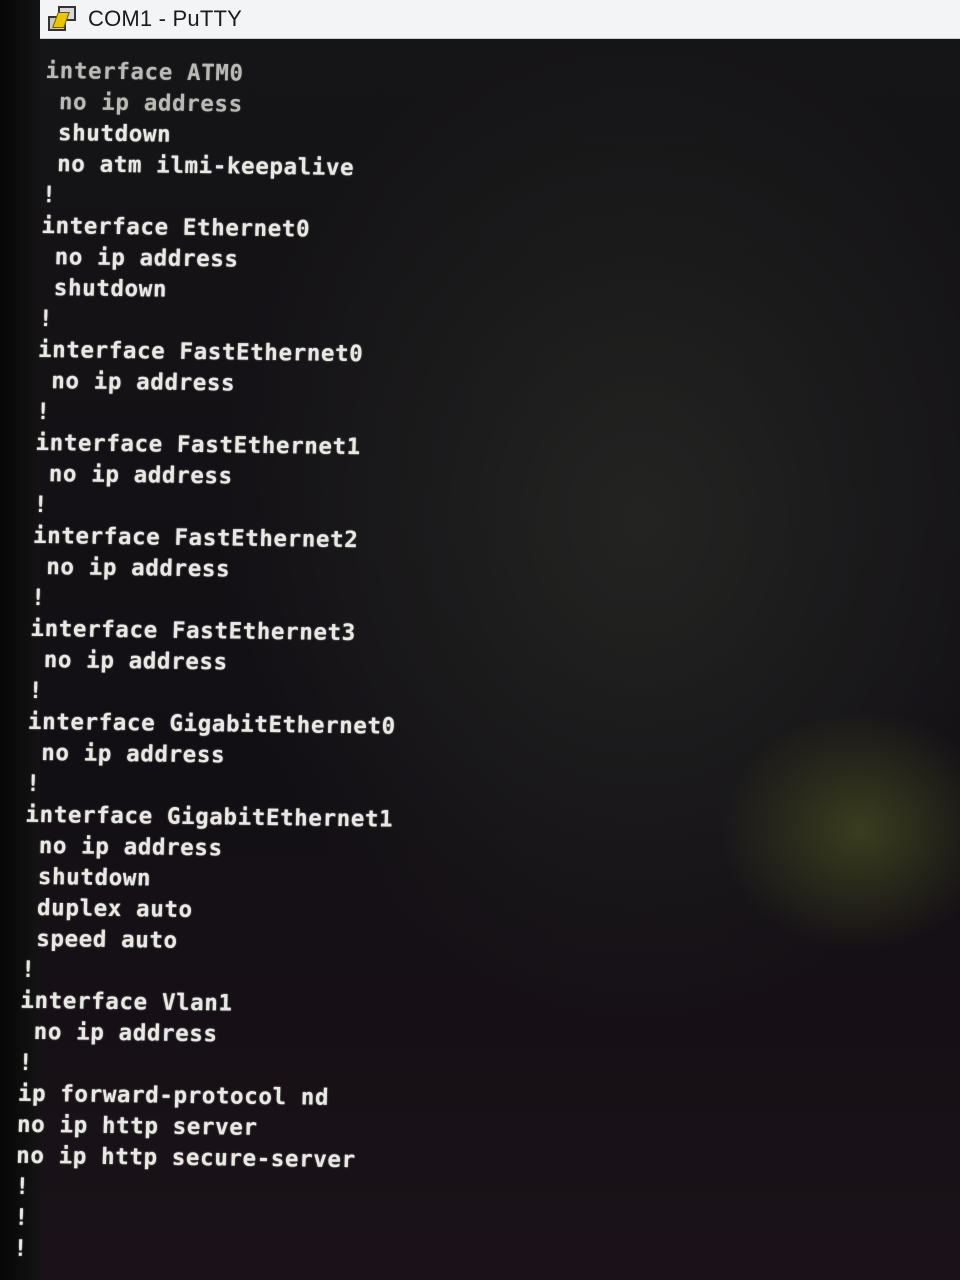 The height and width of the screenshot is (1280, 960). I want to click on window-titlebar: COM1 - PuTTY, so click(500, 19).